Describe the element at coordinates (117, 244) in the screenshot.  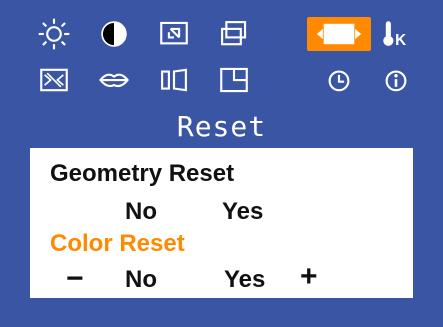
I see `color-reset-label: Color Reset` at that location.